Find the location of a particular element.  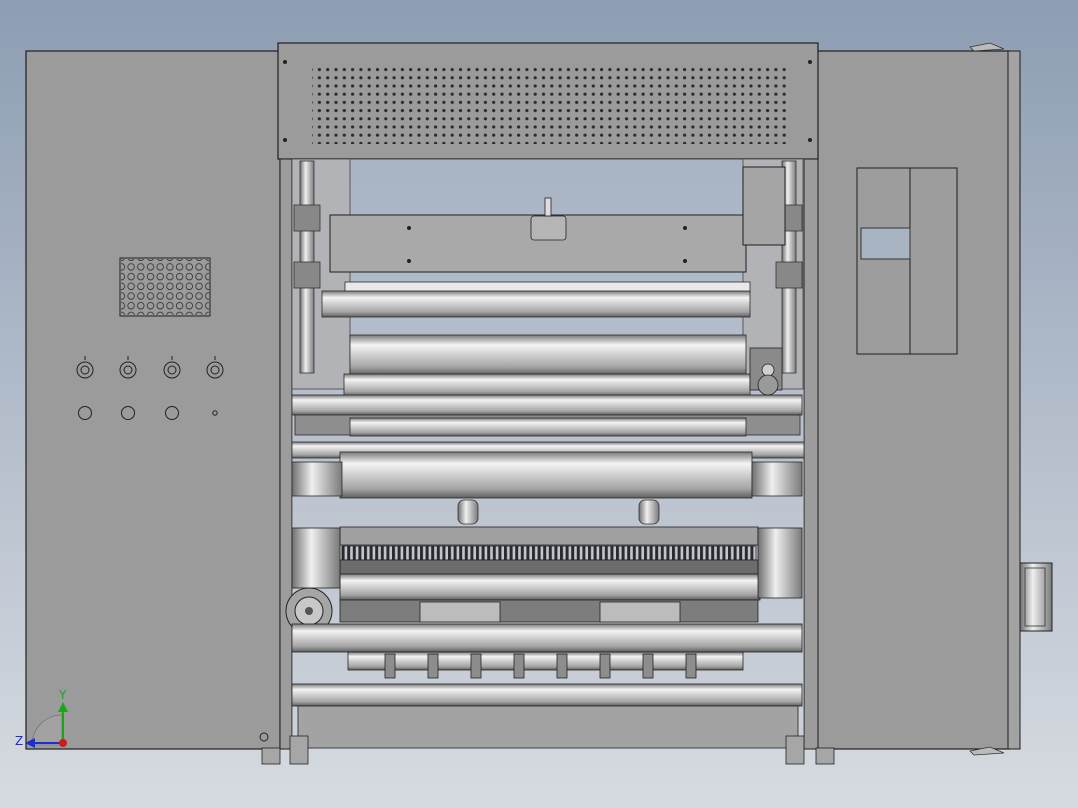

sensor-box is located at coordinates (764, 206).